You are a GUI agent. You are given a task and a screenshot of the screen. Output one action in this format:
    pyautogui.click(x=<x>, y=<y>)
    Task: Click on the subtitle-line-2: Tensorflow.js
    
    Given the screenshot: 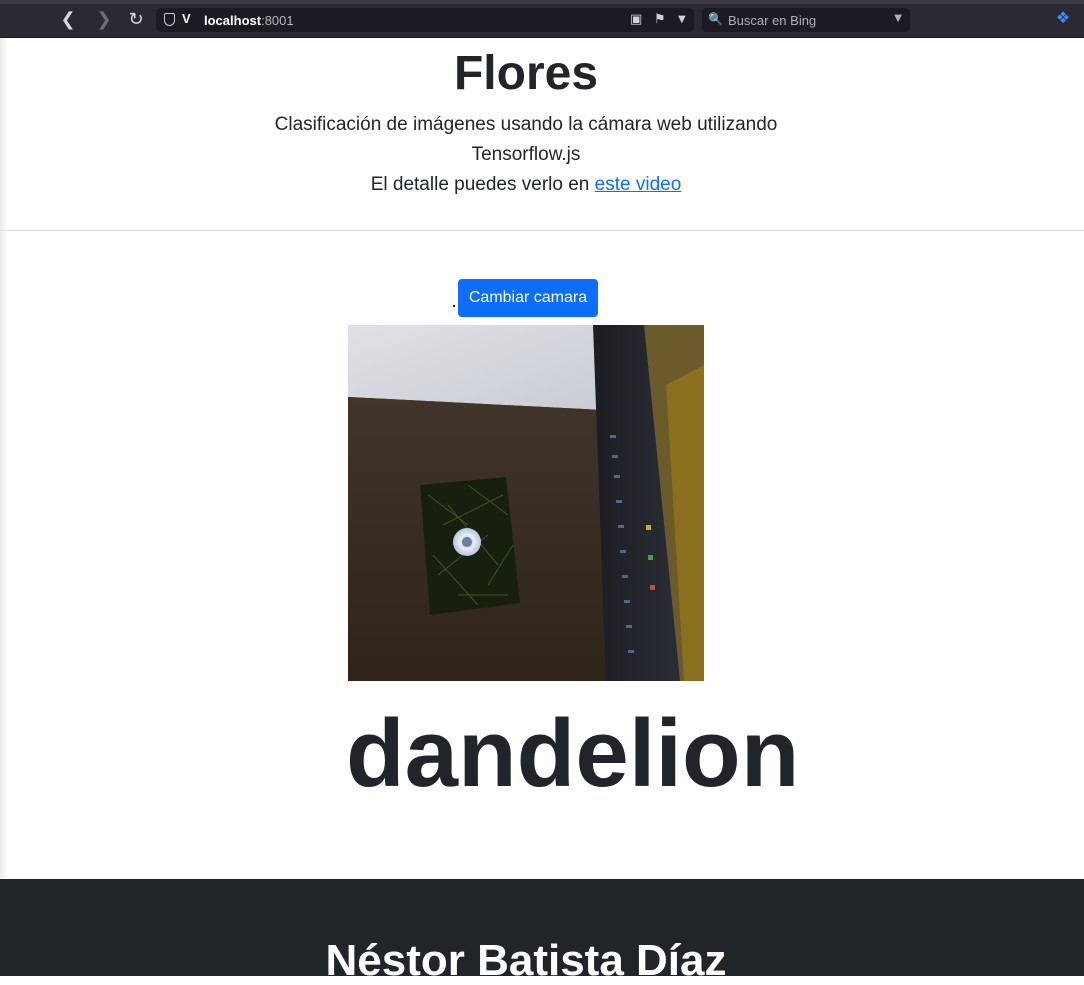 What is the action you would take?
    pyautogui.click(x=526, y=154)
    